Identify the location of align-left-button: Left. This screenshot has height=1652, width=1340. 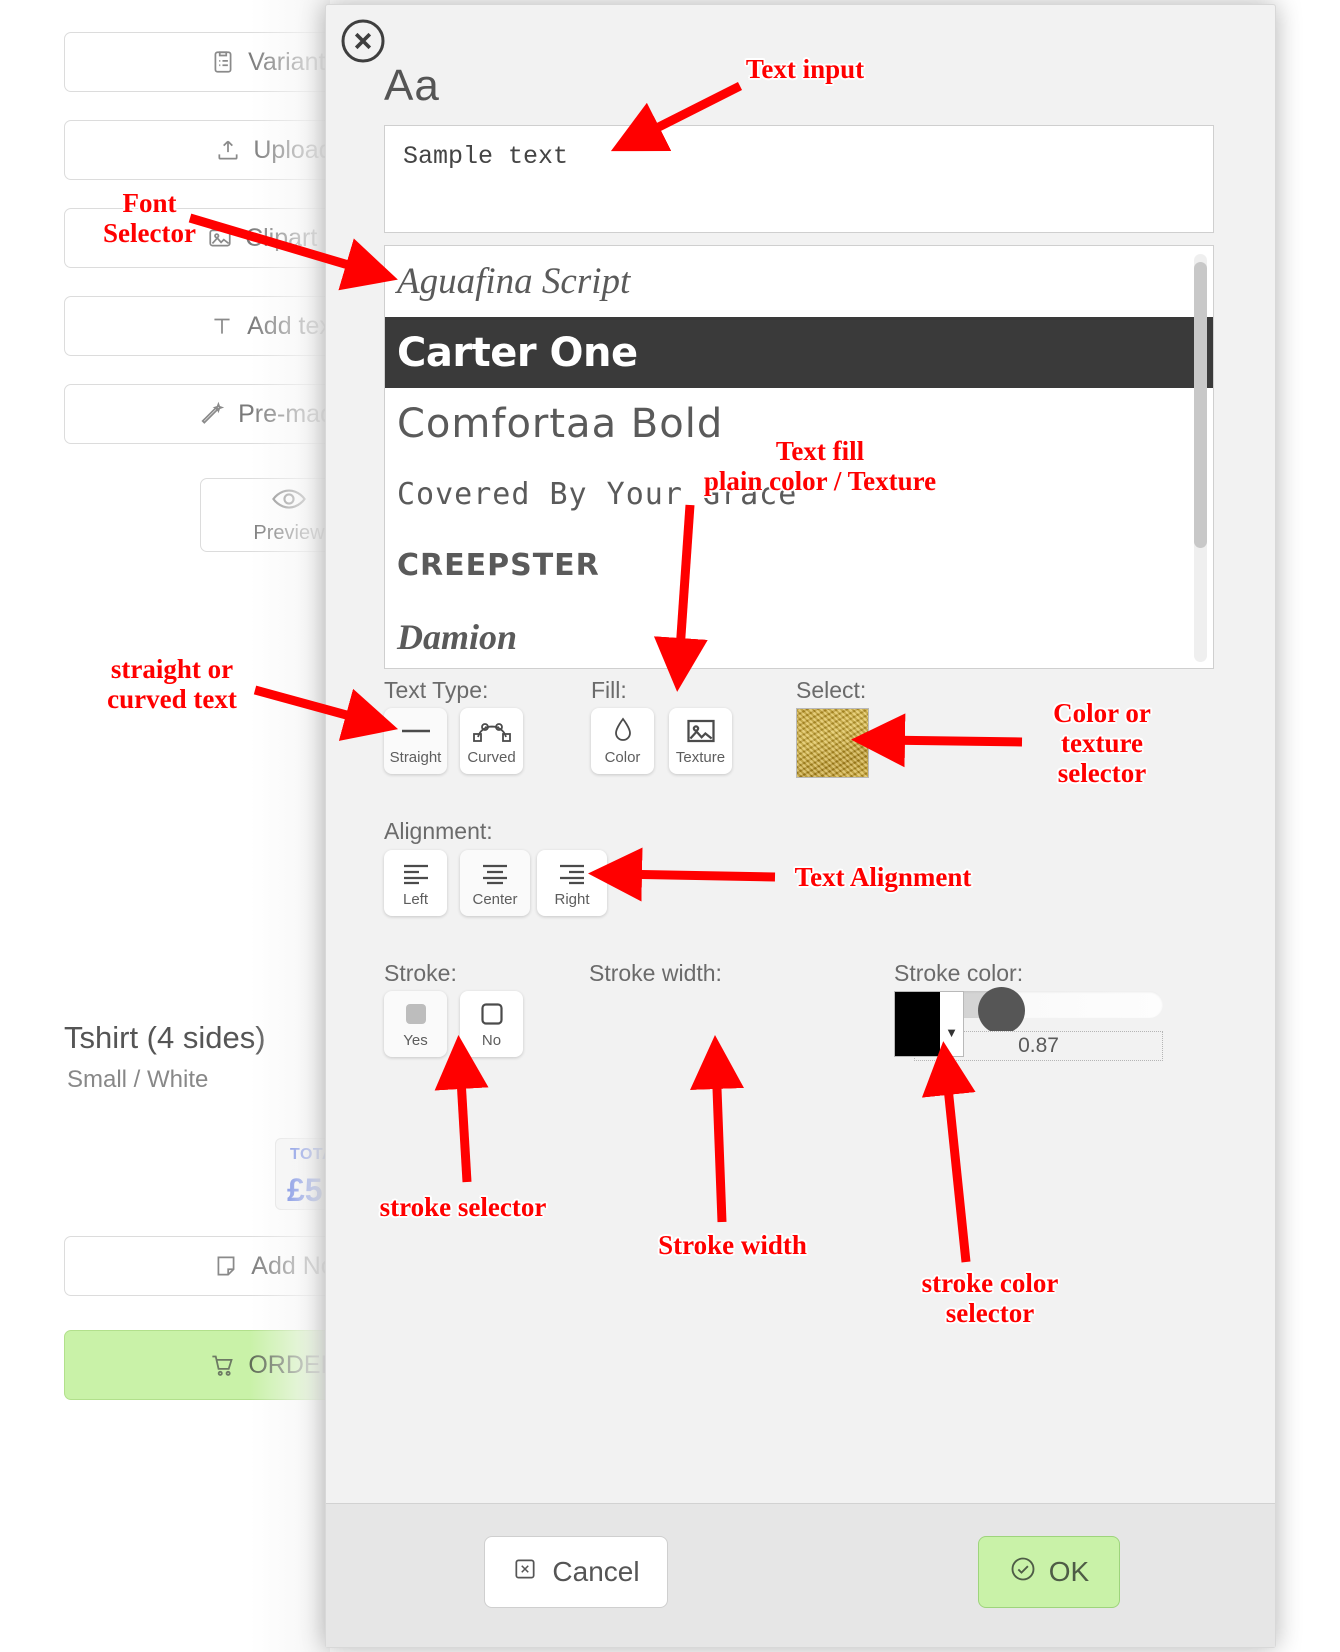
(415, 883).